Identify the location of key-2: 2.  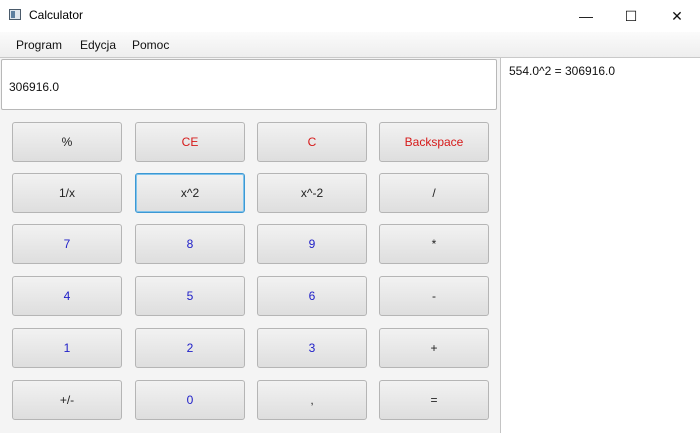
(190, 348).